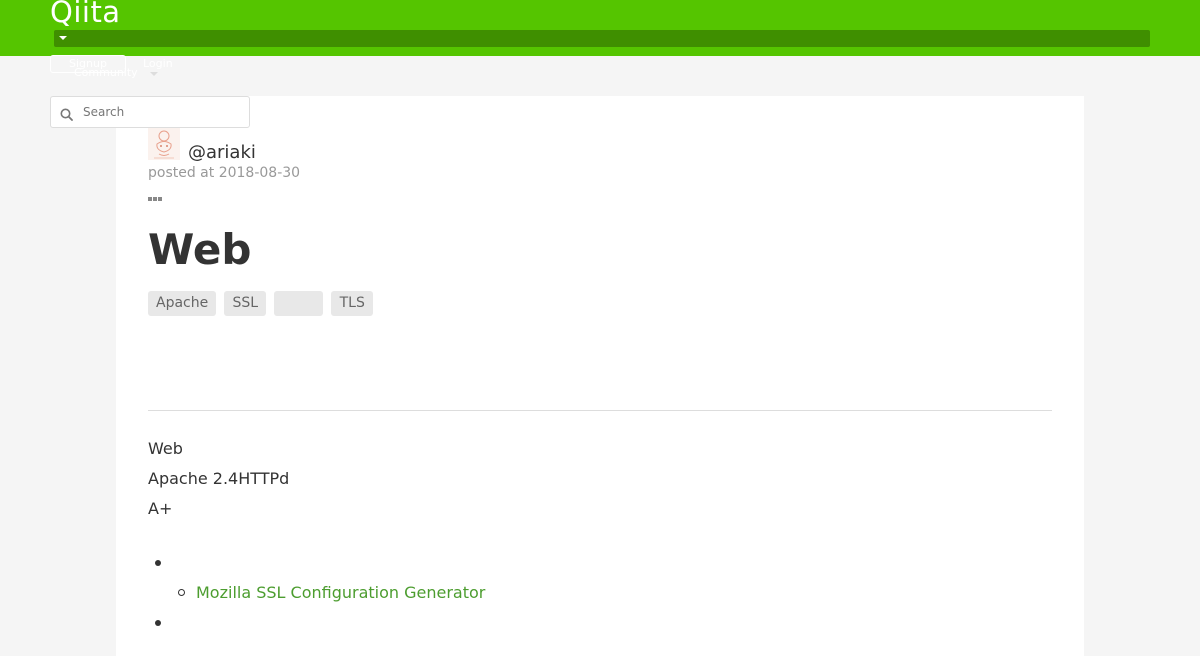 This screenshot has height=656, width=1200. What do you see at coordinates (85, 16) in the screenshot?
I see `qiita-logo: Qiita` at bounding box center [85, 16].